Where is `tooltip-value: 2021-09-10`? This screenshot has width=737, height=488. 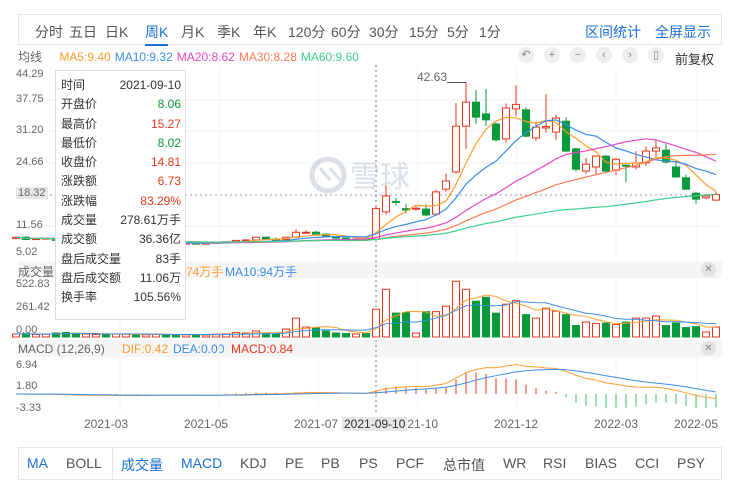 tooltip-value: 2021-09-10 is located at coordinates (150, 85).